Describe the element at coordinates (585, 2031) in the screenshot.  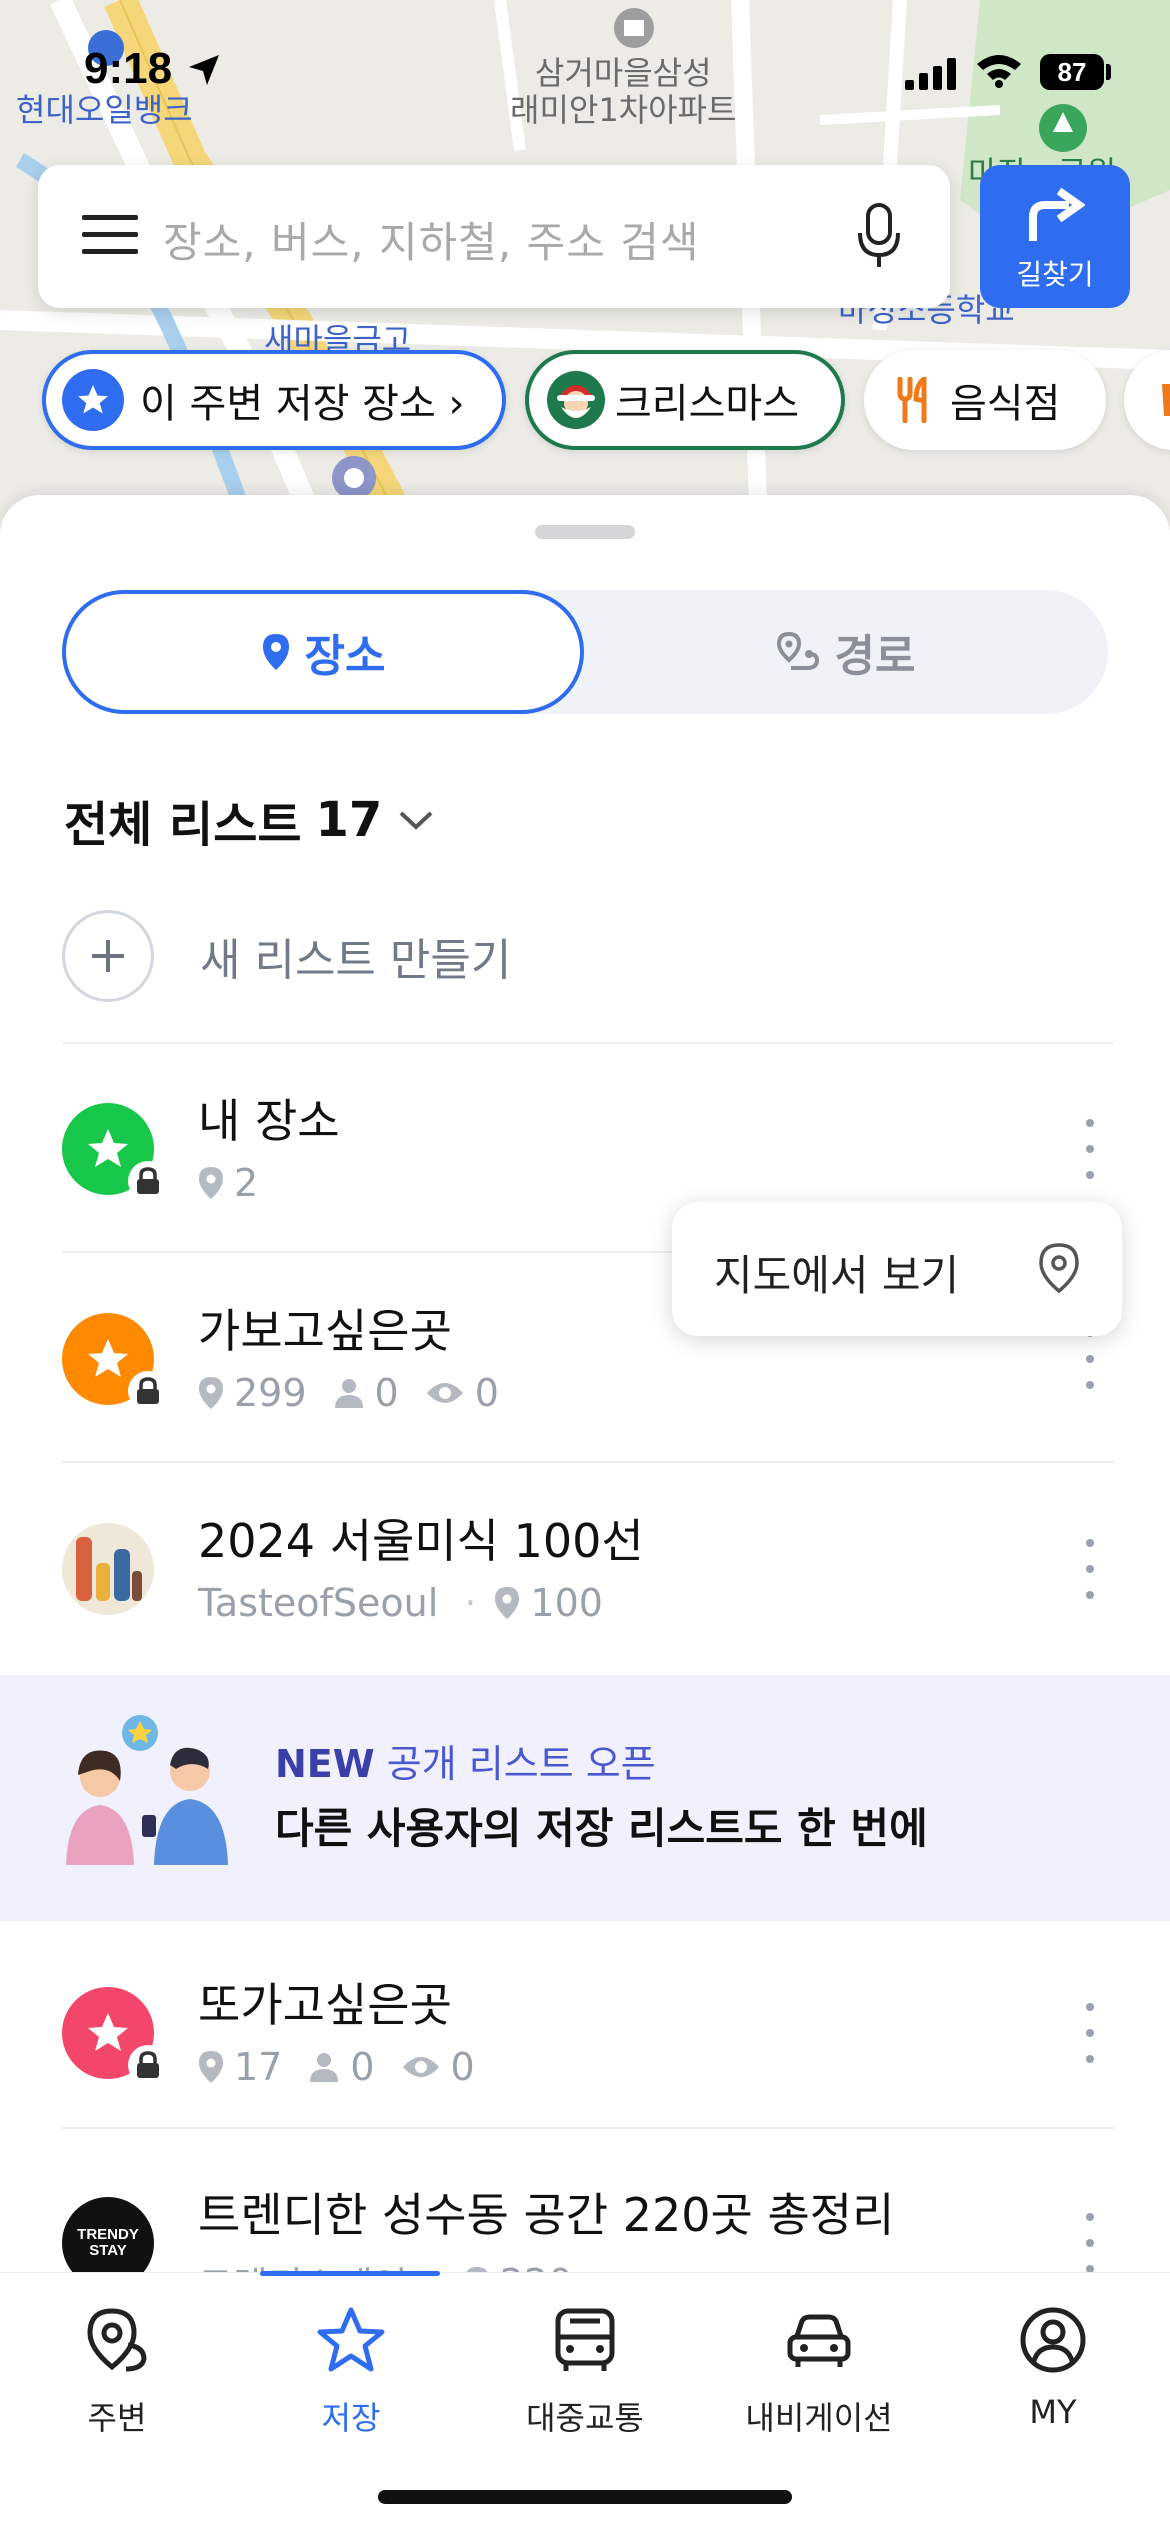
I see `list-item: 또가고싶은곳 17 0 0` at that location.